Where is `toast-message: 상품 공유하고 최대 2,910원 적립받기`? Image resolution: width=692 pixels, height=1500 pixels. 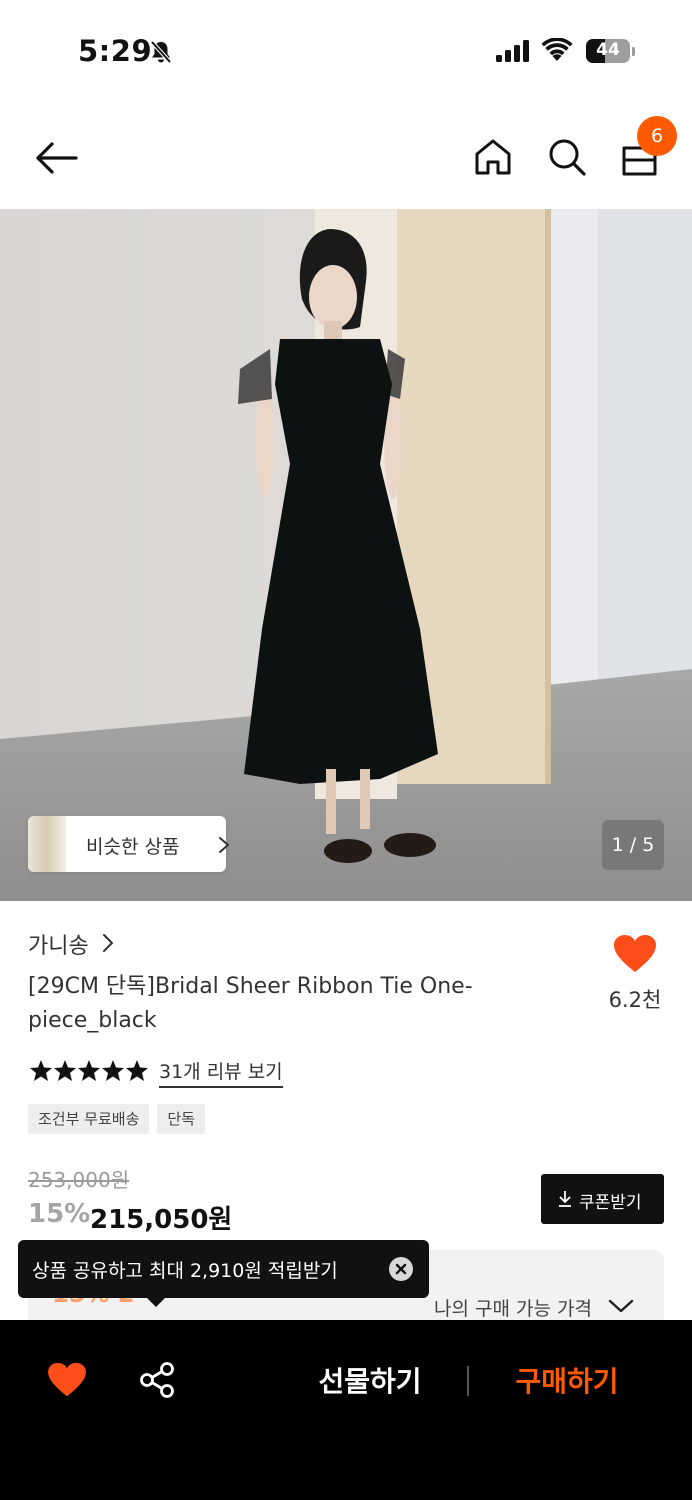 toast-message: 상품 공유하고 최대 2,910원 적립받기 is located at coordinates (185, 1271).